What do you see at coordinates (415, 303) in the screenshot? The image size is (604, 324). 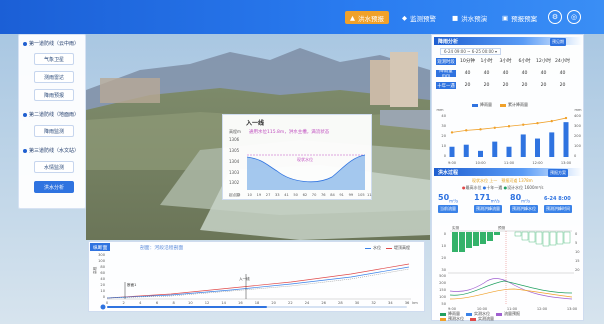 I see `x-axis-unit: km` at bounding box center [415, 303].